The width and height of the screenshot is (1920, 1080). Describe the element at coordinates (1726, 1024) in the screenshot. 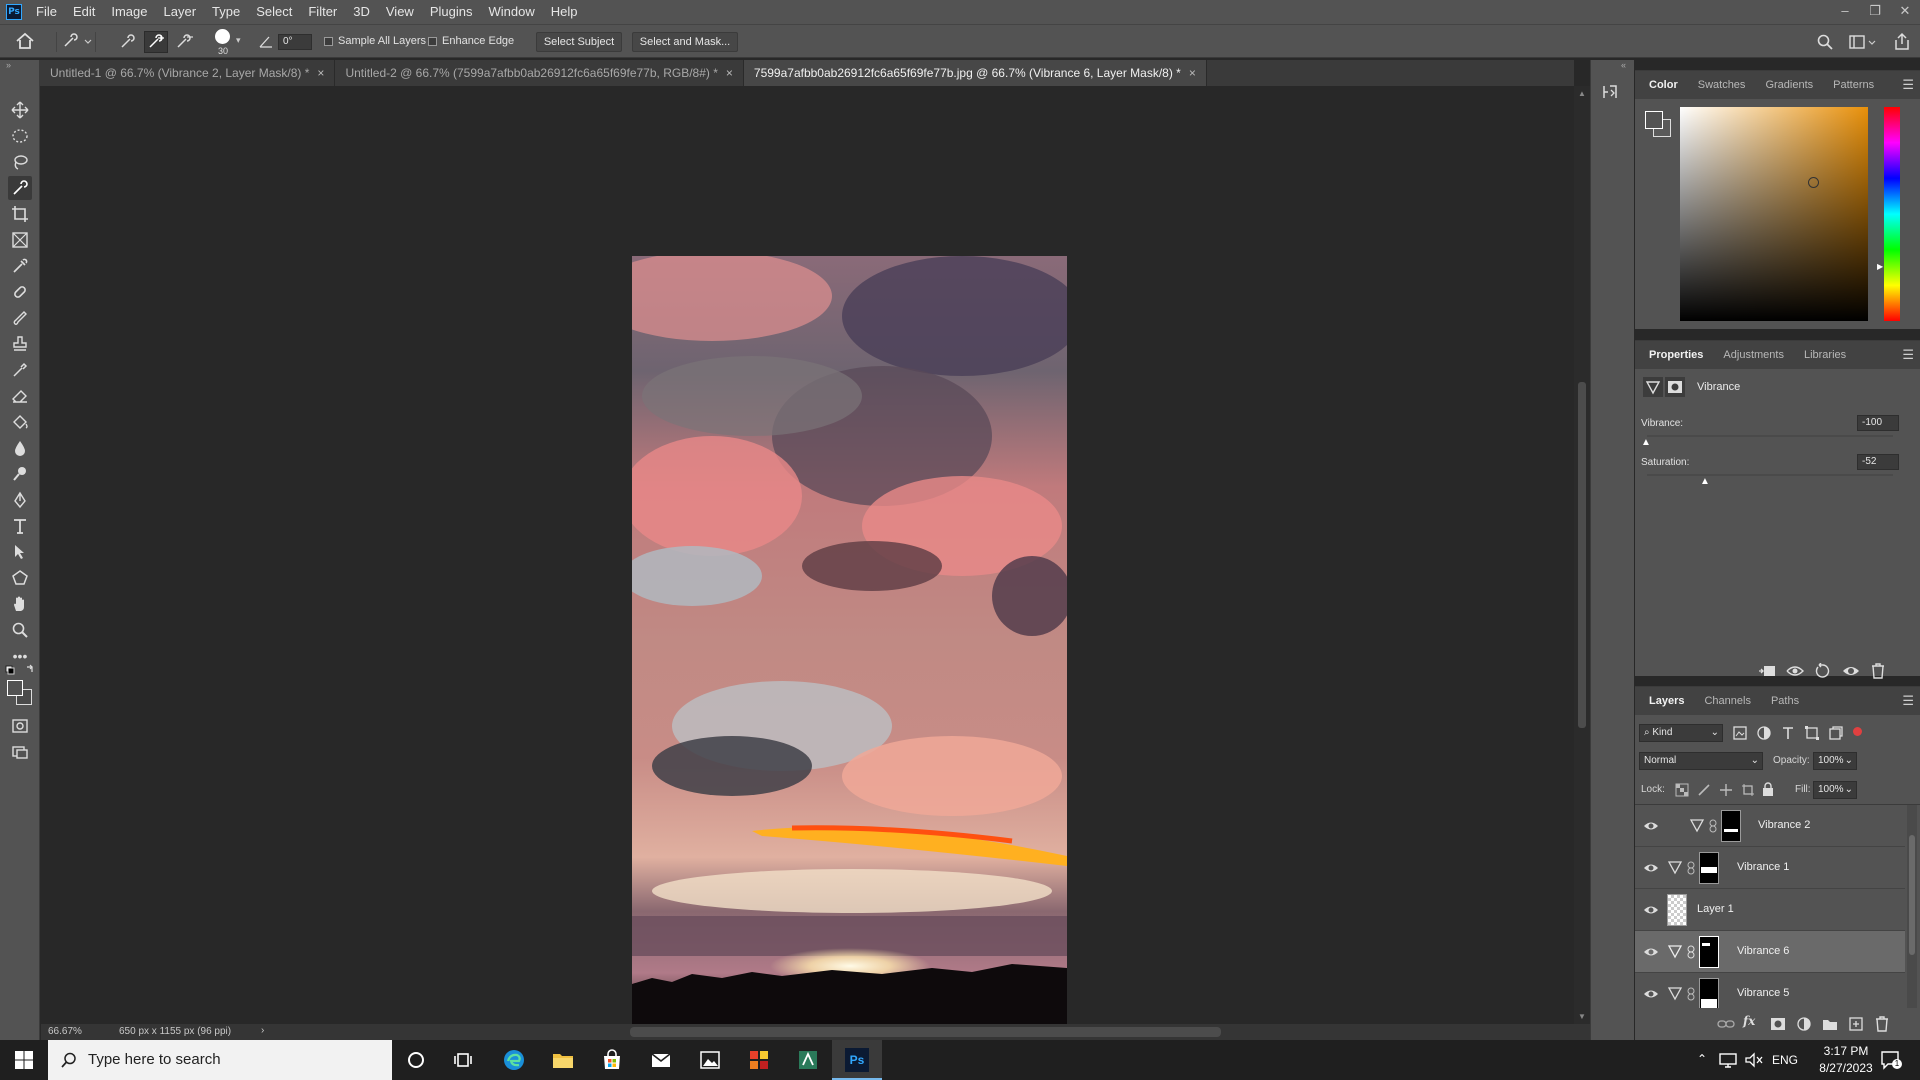

I see `link-layers-icon` at that location.